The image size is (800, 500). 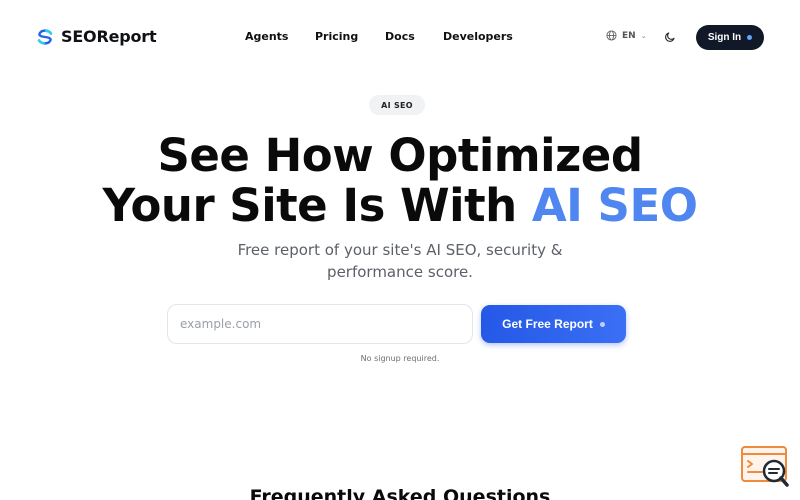 I want to click on nav-item-docs: Docs, so click(x=400, y=36).